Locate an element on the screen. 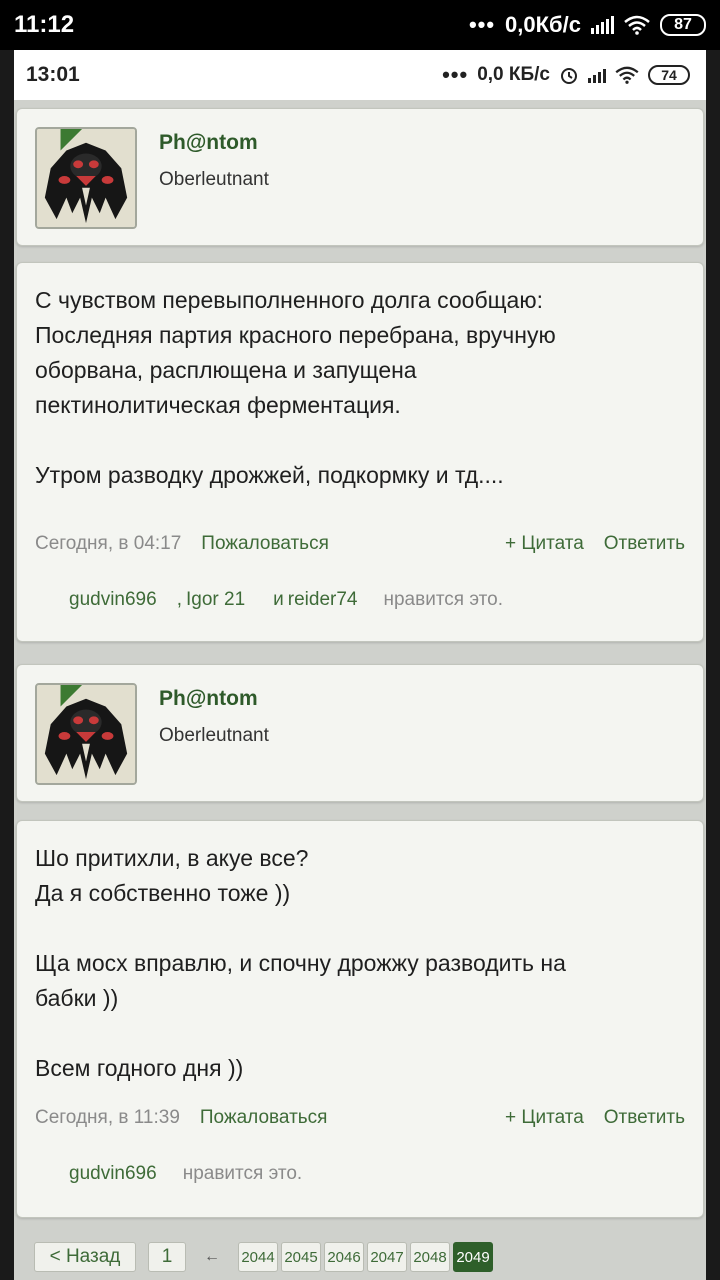 The width and height of the screenshot is (720, 1280). inner-clock: 13:01 is located at coordinates (53, 74).